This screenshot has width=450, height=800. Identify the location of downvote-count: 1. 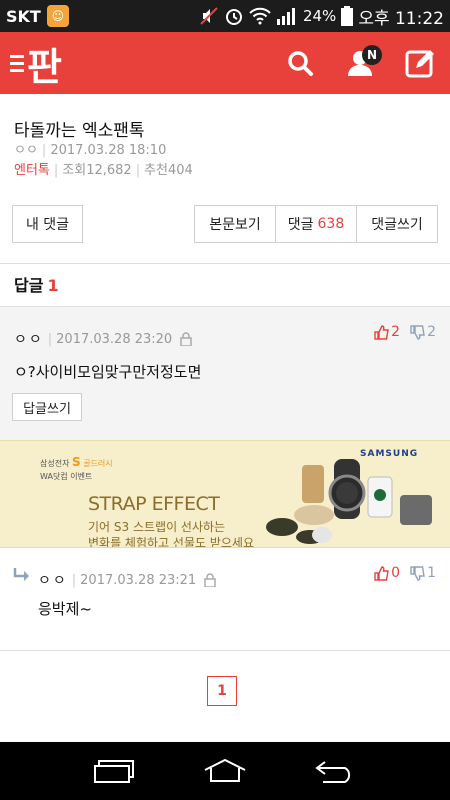
(431, 573).